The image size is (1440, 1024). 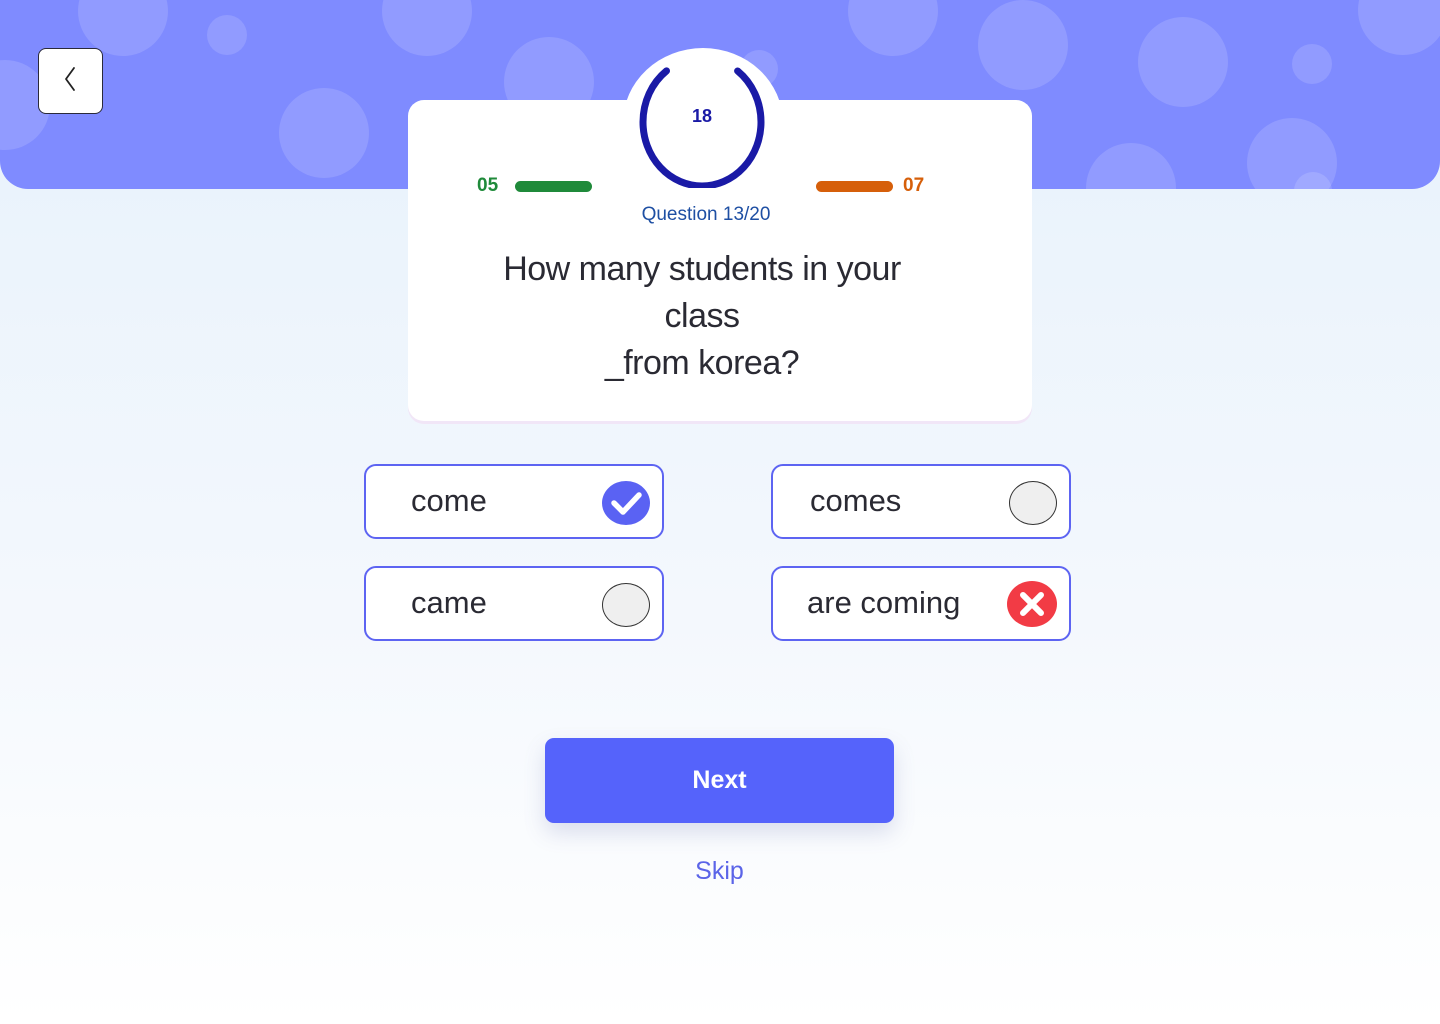 I want to click on answer-option-come: come, so click(x=514, y=501).